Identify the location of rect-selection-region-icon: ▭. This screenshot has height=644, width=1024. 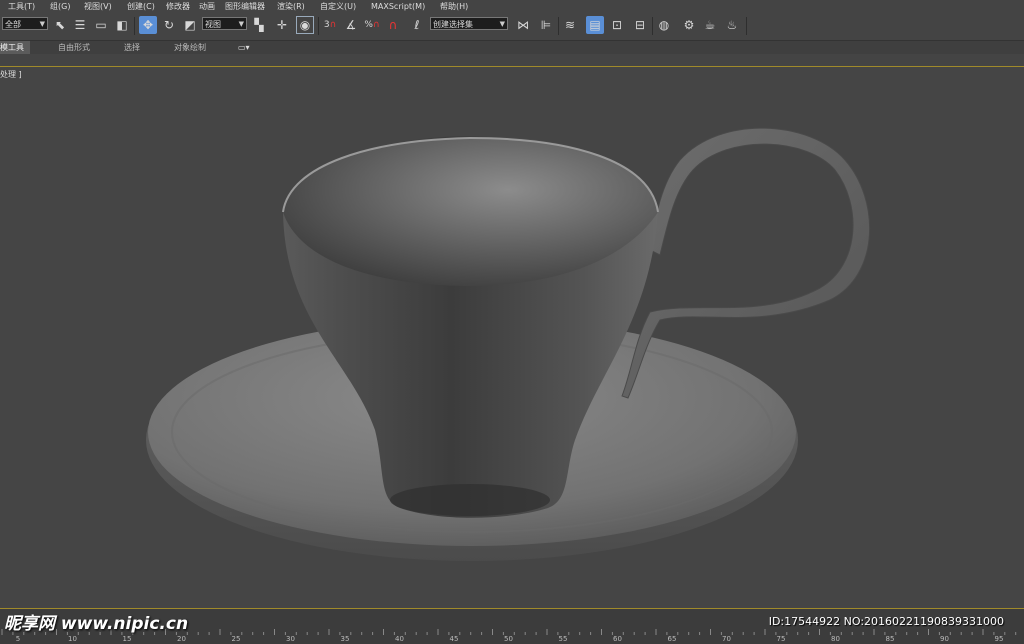
(101, 25).